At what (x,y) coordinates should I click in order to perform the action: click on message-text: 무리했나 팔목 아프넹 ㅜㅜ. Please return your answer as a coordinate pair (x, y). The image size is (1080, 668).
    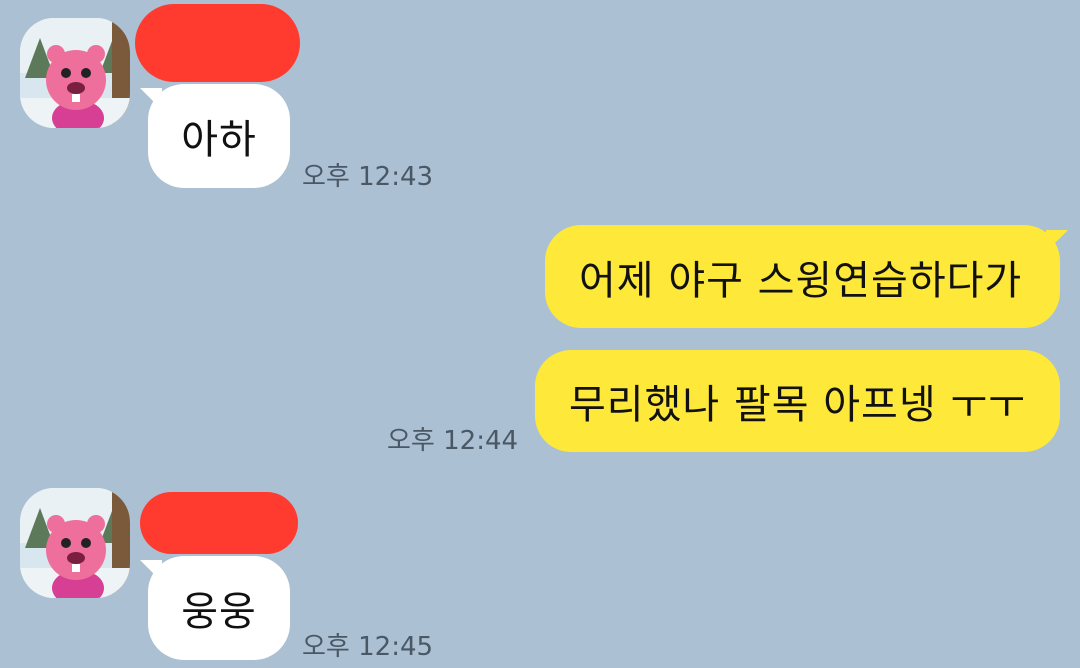
    Looking at the image, I should click on (797, 405).